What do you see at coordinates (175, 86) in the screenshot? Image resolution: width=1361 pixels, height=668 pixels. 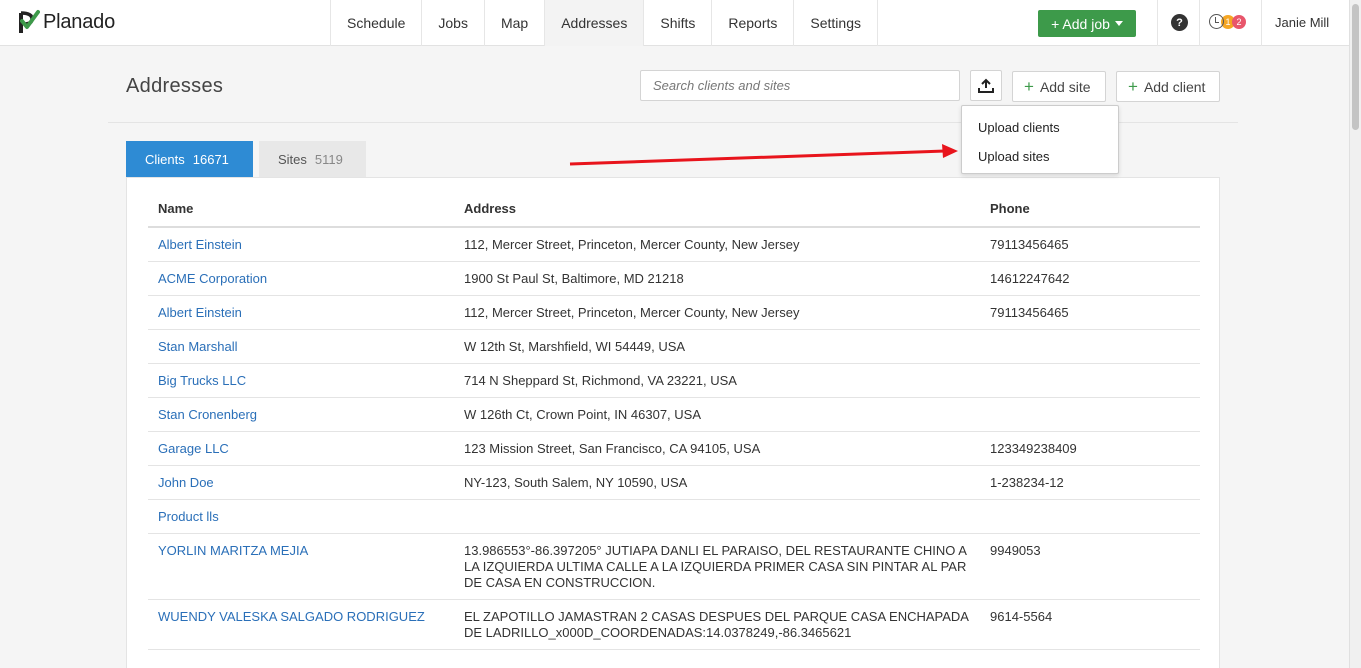 I see `page-title: Addresses` at bounding box center [175, 86].